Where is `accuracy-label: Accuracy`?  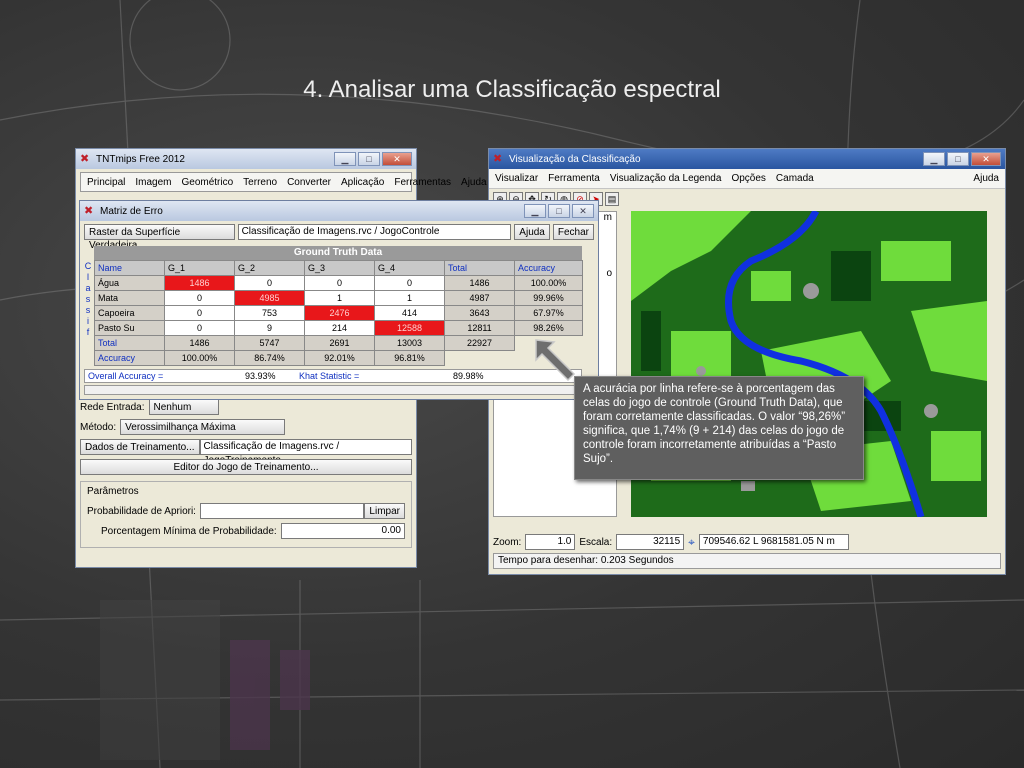 accuracy-label: Accuracy is located at coordinates (129, 358).